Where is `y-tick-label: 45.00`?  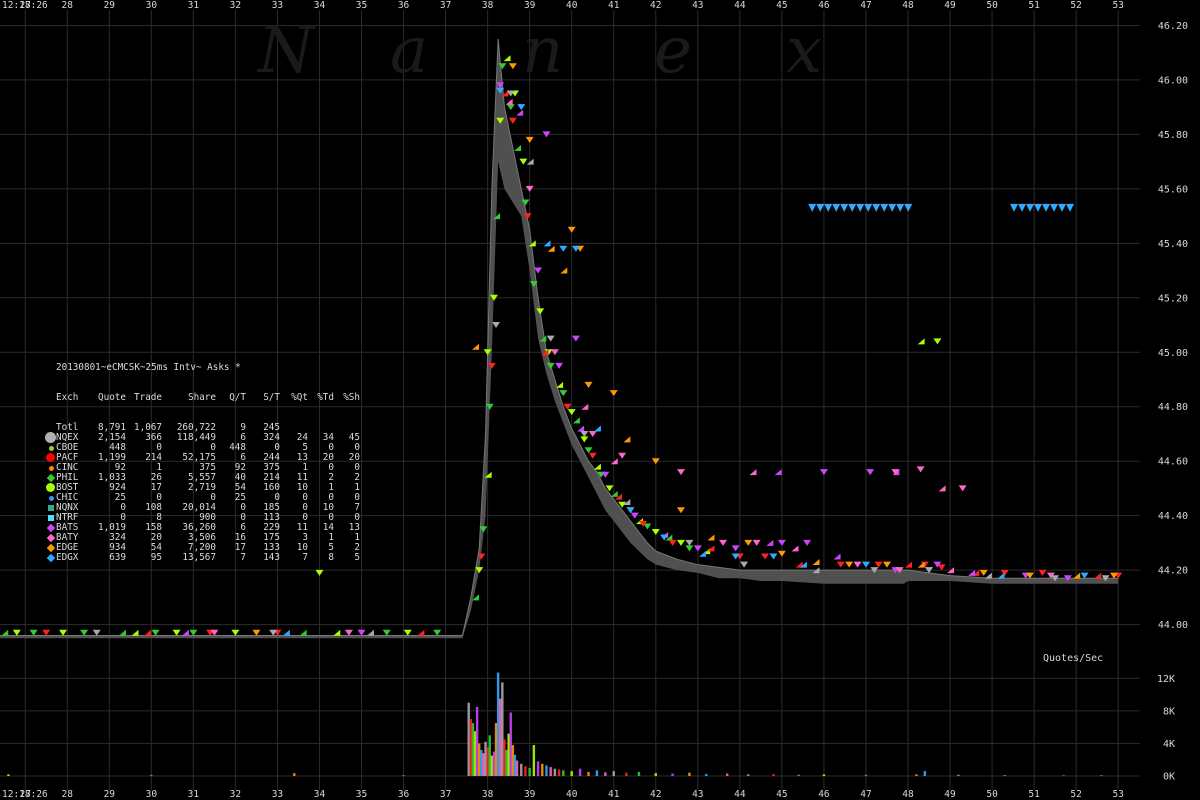
y-tick-label: 45.00 is located at coordinates (1173, 353).